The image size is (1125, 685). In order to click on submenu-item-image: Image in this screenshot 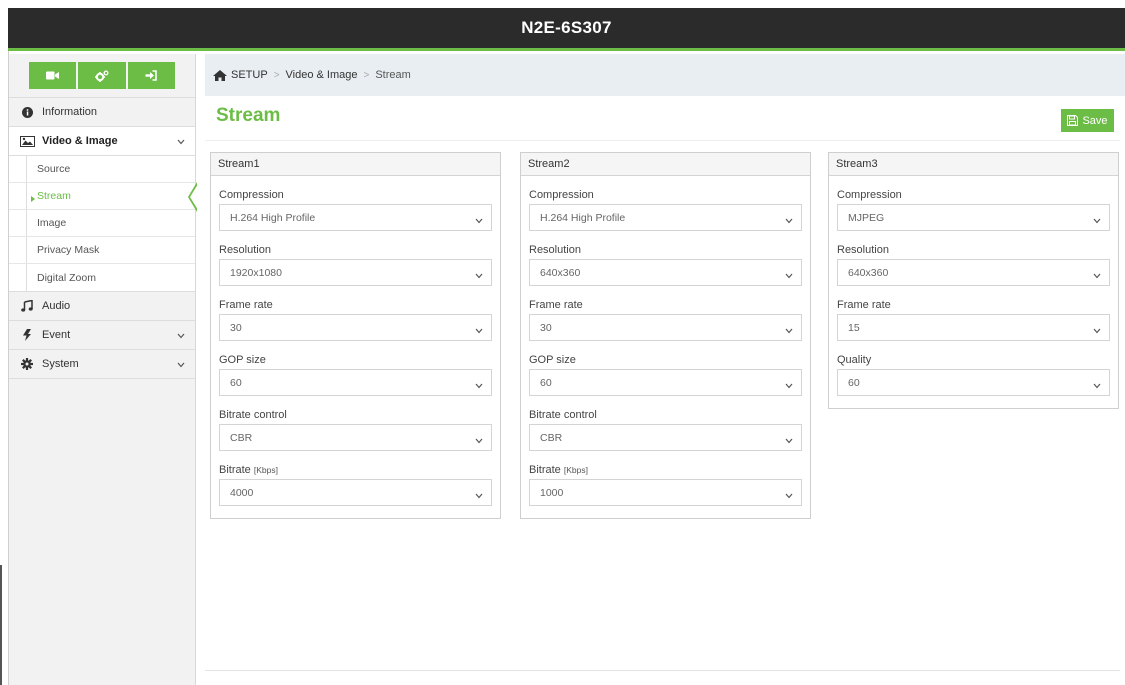, I will do `click(102, 223)`.